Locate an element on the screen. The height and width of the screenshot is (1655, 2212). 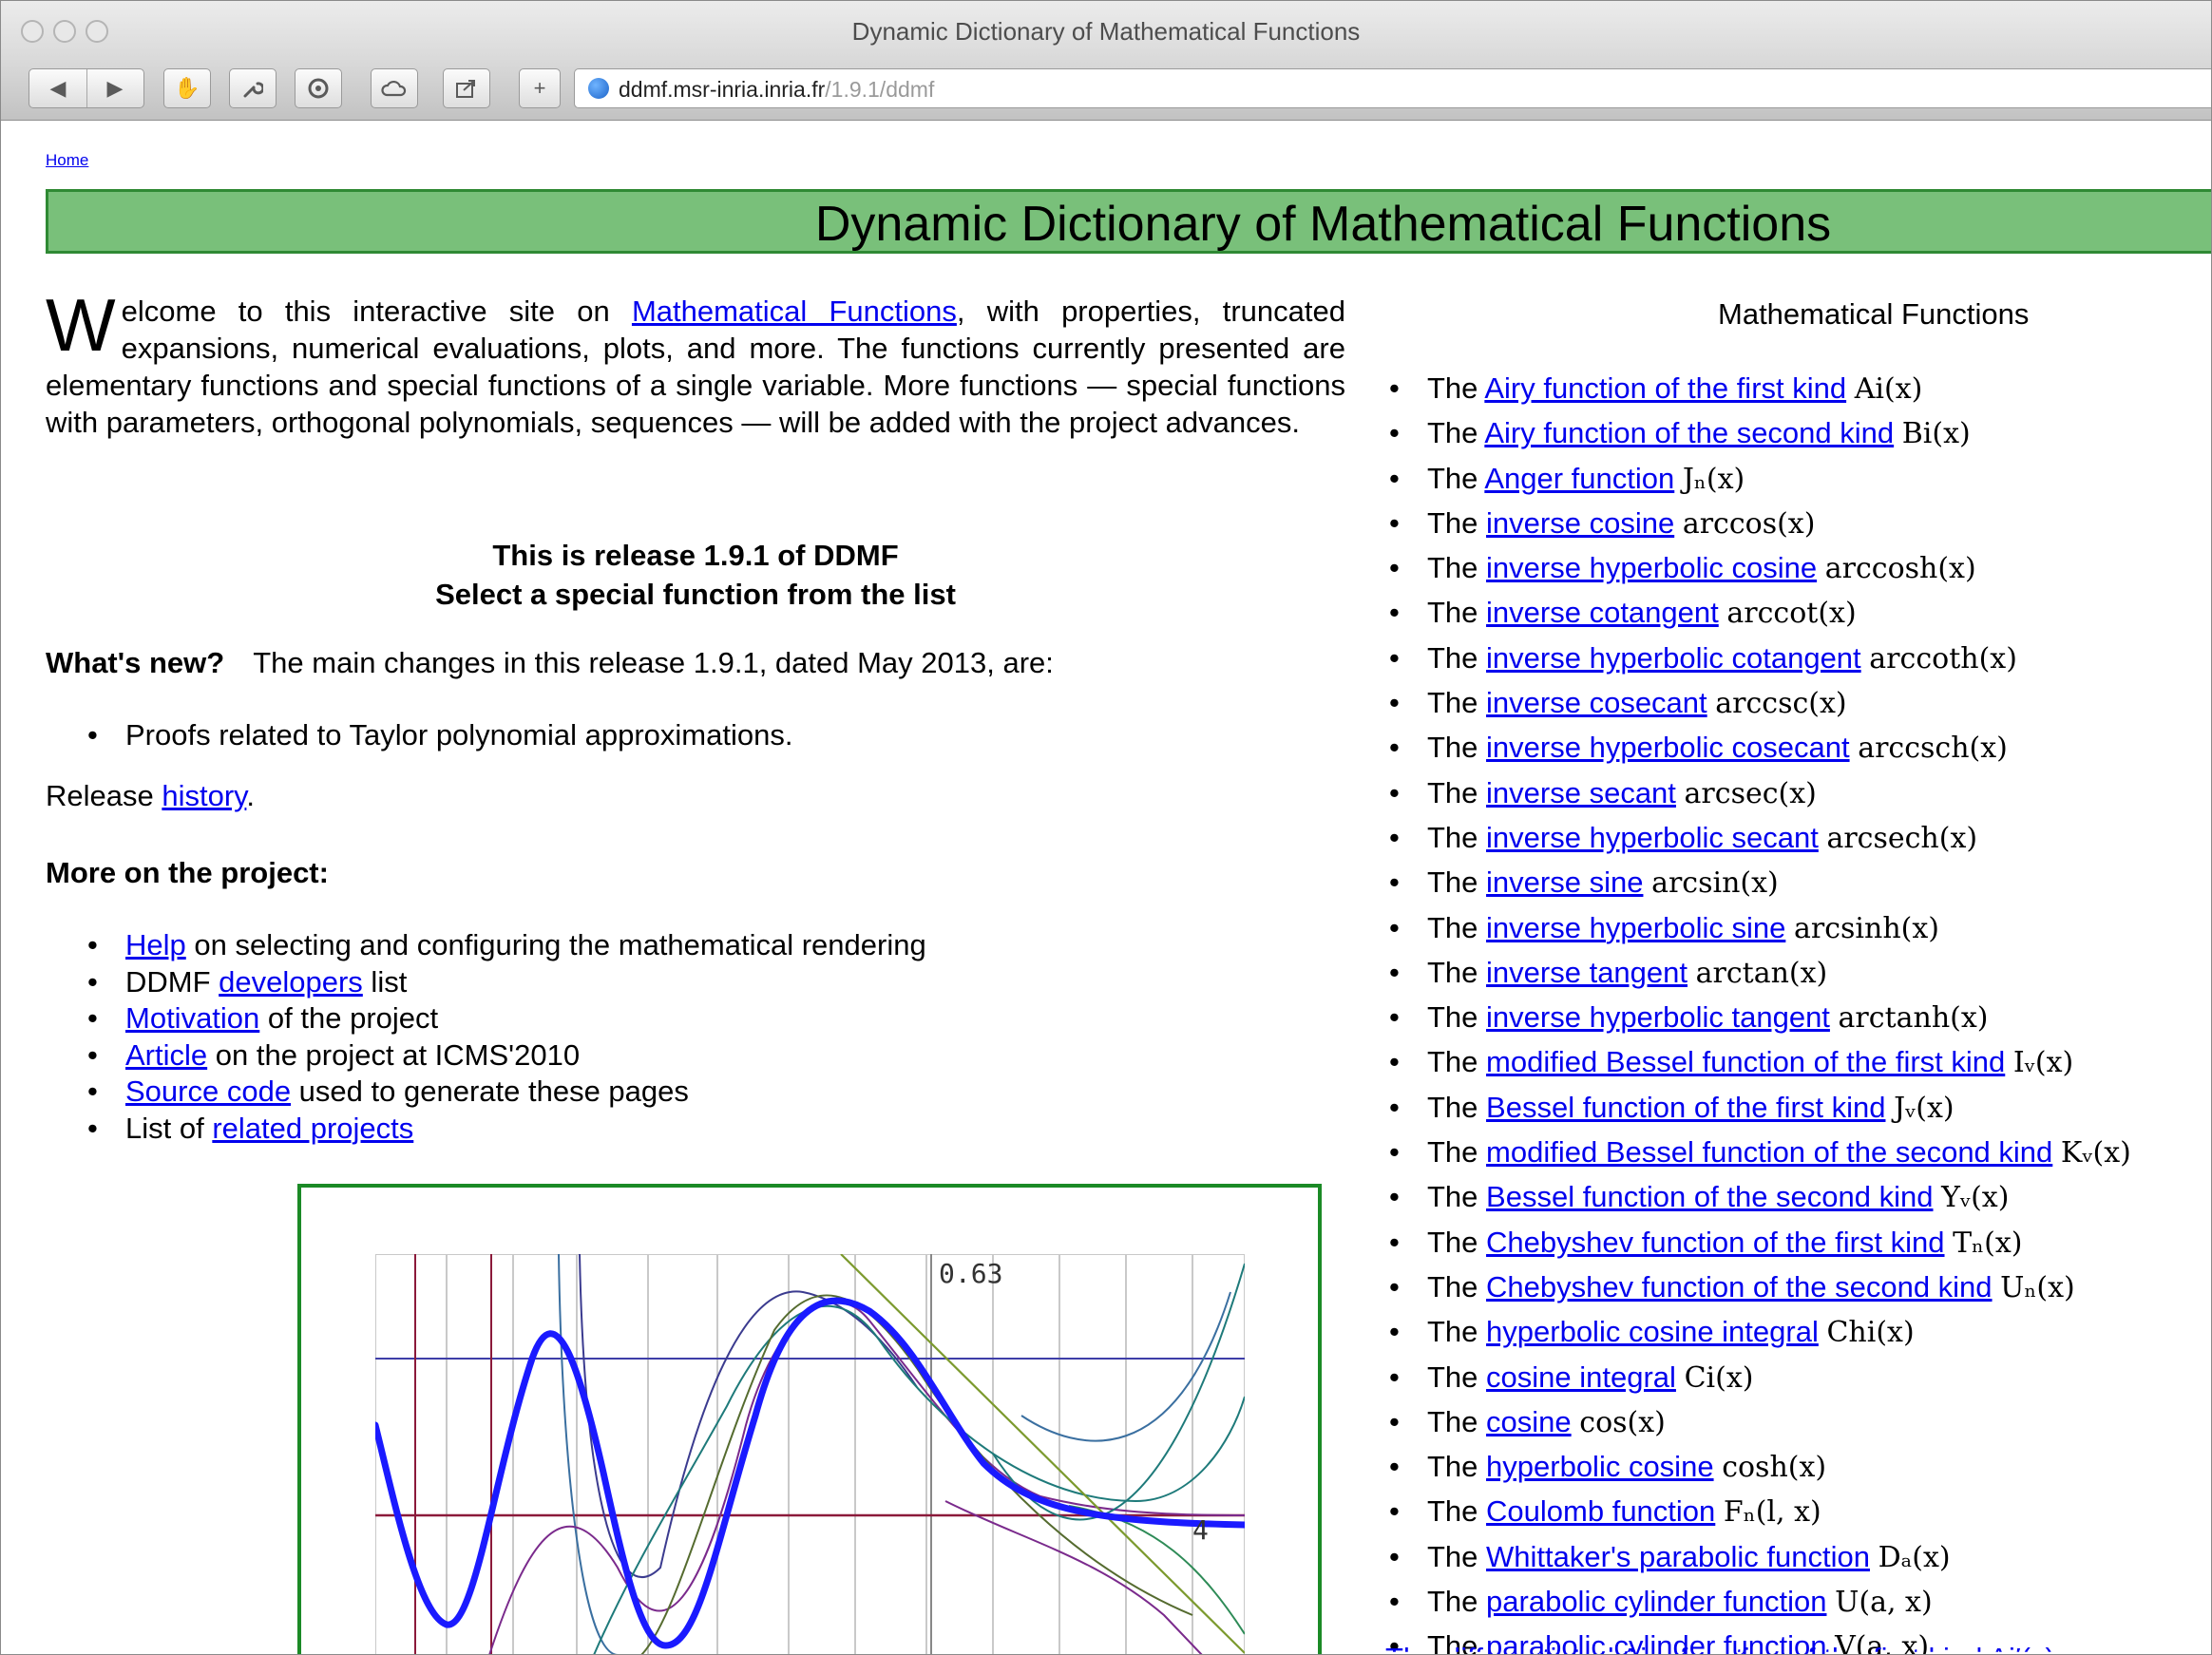
function-link: Coulomb function is located at coordinates (1600, 1511).